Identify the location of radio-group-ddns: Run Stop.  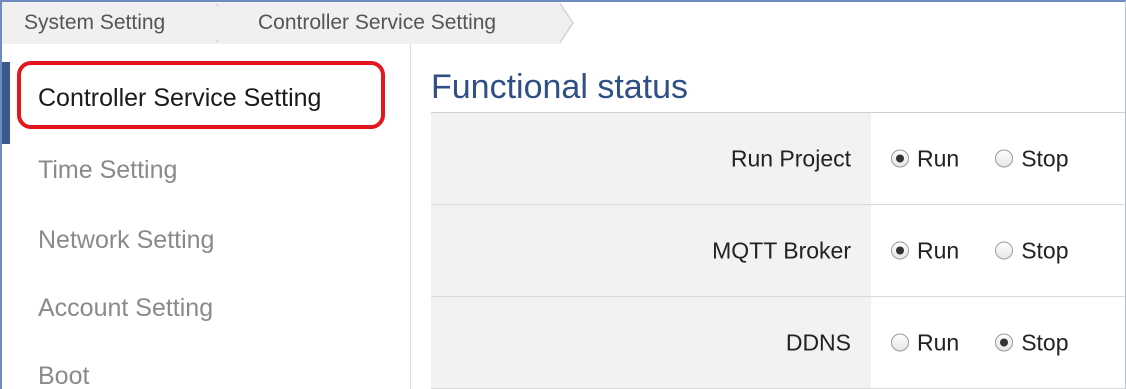
(998, 342).